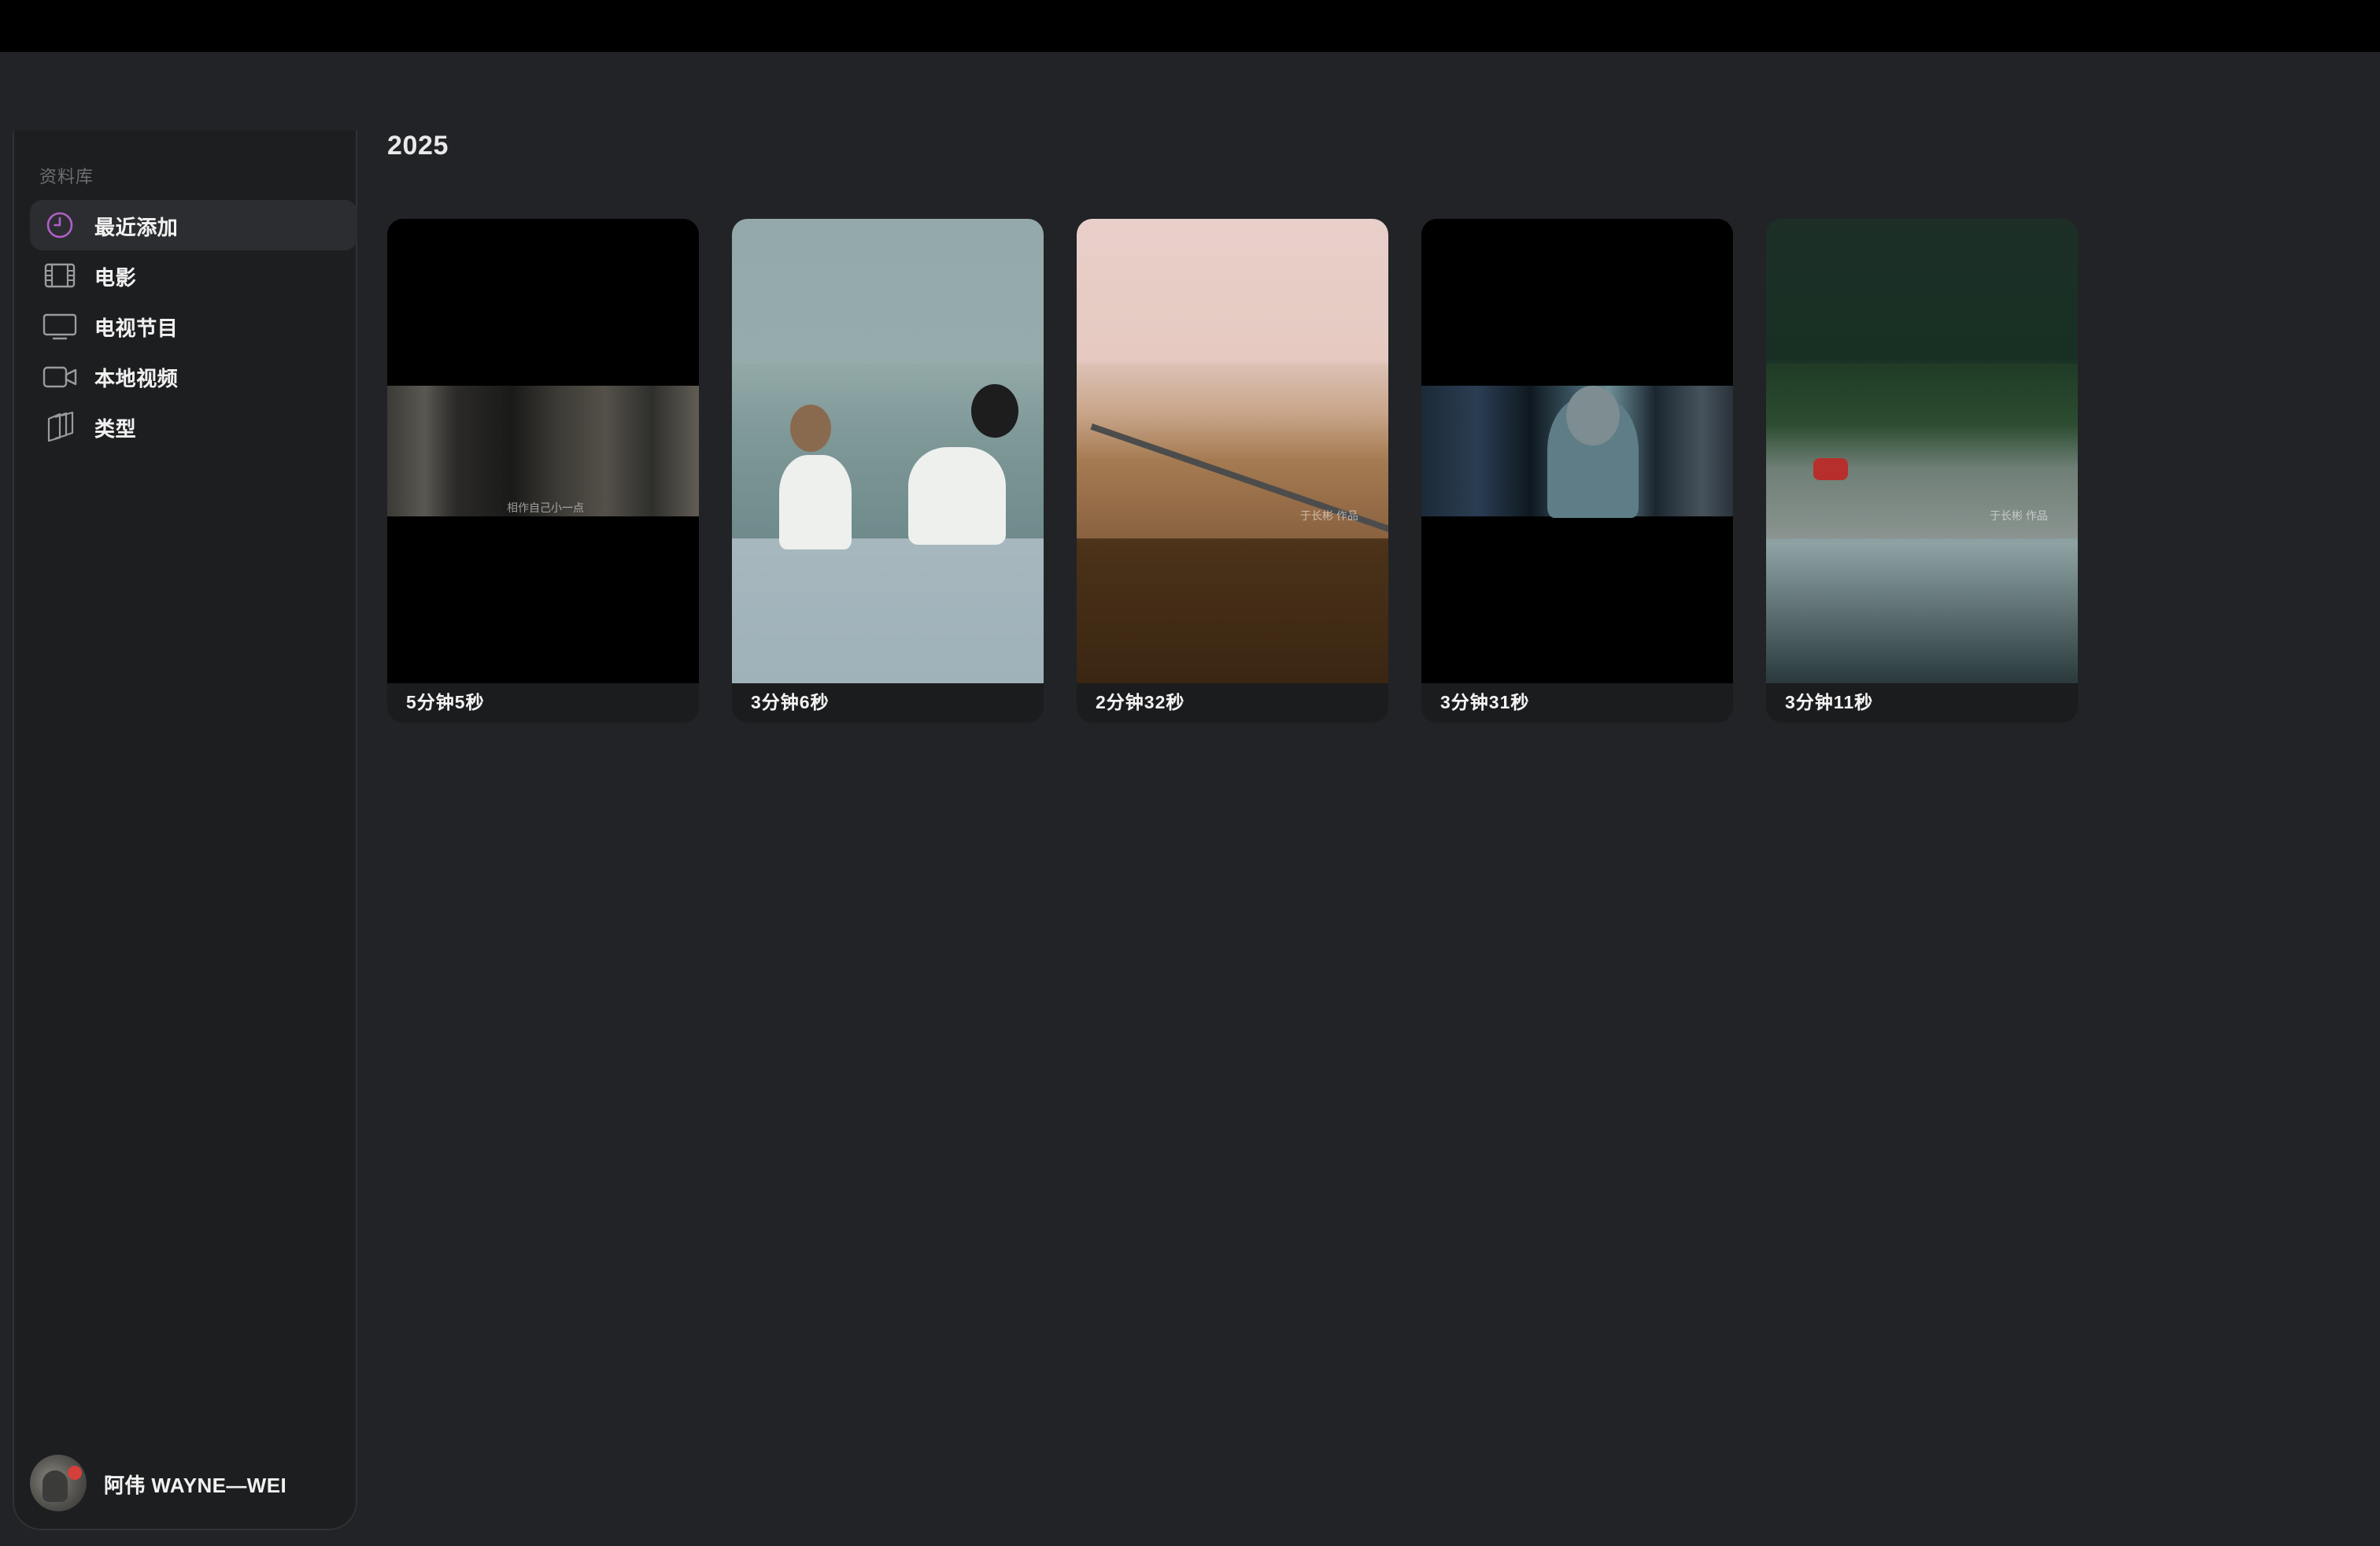  Describe the element at coordinates (136, 378) in the screenshot. I see `sidebar-item-label: 本地视频` at that location.